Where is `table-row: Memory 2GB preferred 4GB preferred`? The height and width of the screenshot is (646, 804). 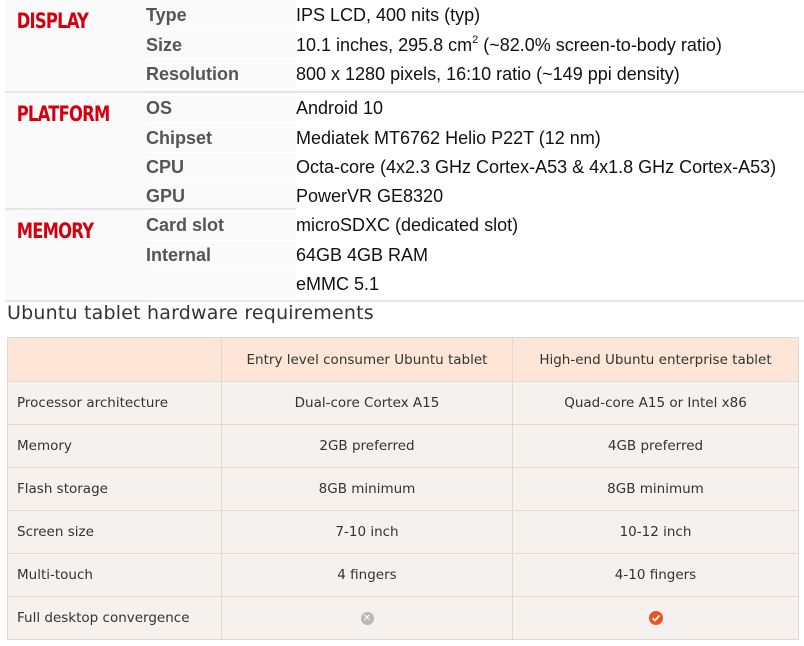 table-row: Memory 2GB preferred 4GB preferred is located at coordinates (403, 446).